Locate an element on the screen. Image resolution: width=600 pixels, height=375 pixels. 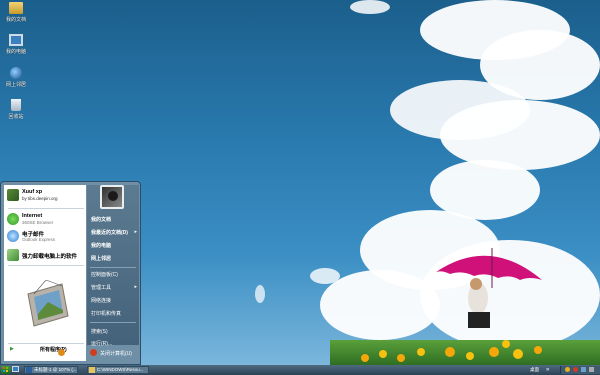
recycle-bin-icon is located at coordinates (16, 105).